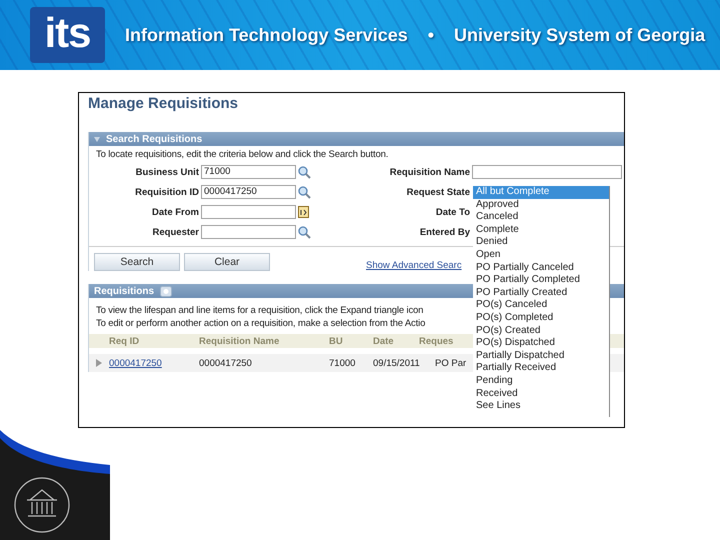 Image resolution: width=720 pixels, height=540 pixels. Describe the element at coordinates (154, 363) in the screenshot. I see `req-id-link: 0000417250` at that location.